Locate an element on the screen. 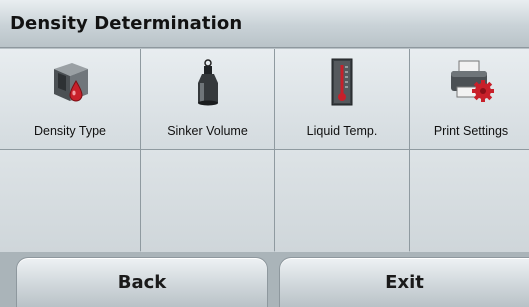 The image size is (529, 307). menu-item-label: Print Settings is located at coordinates (471, 131).